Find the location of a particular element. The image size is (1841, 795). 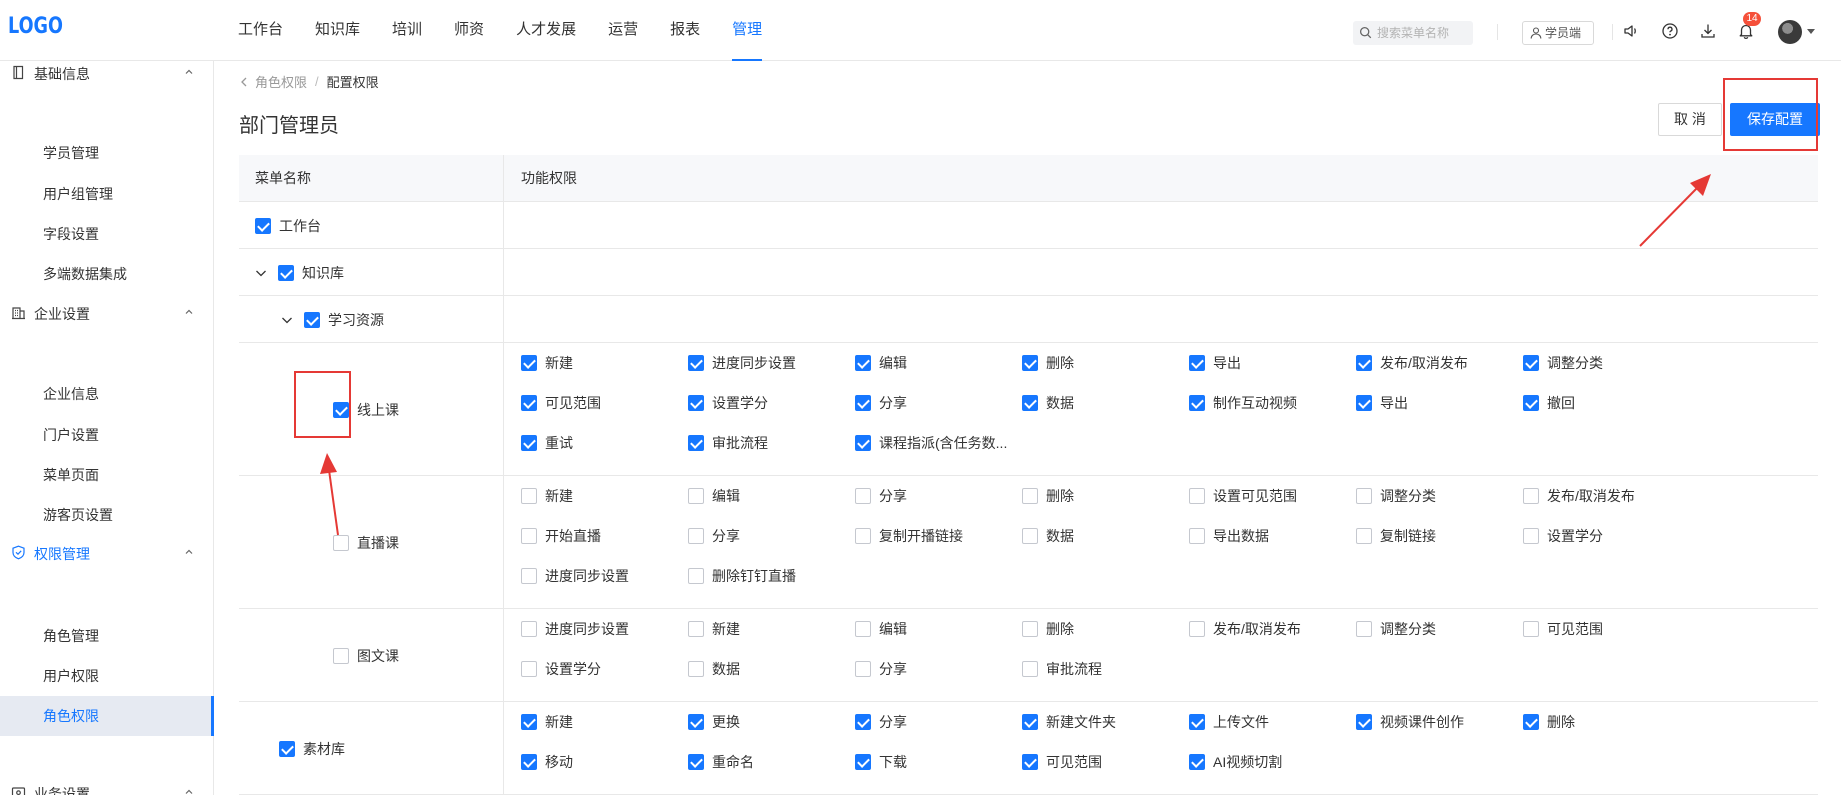

permission-option: 上传文件 is located at coordinates (1229, 722).